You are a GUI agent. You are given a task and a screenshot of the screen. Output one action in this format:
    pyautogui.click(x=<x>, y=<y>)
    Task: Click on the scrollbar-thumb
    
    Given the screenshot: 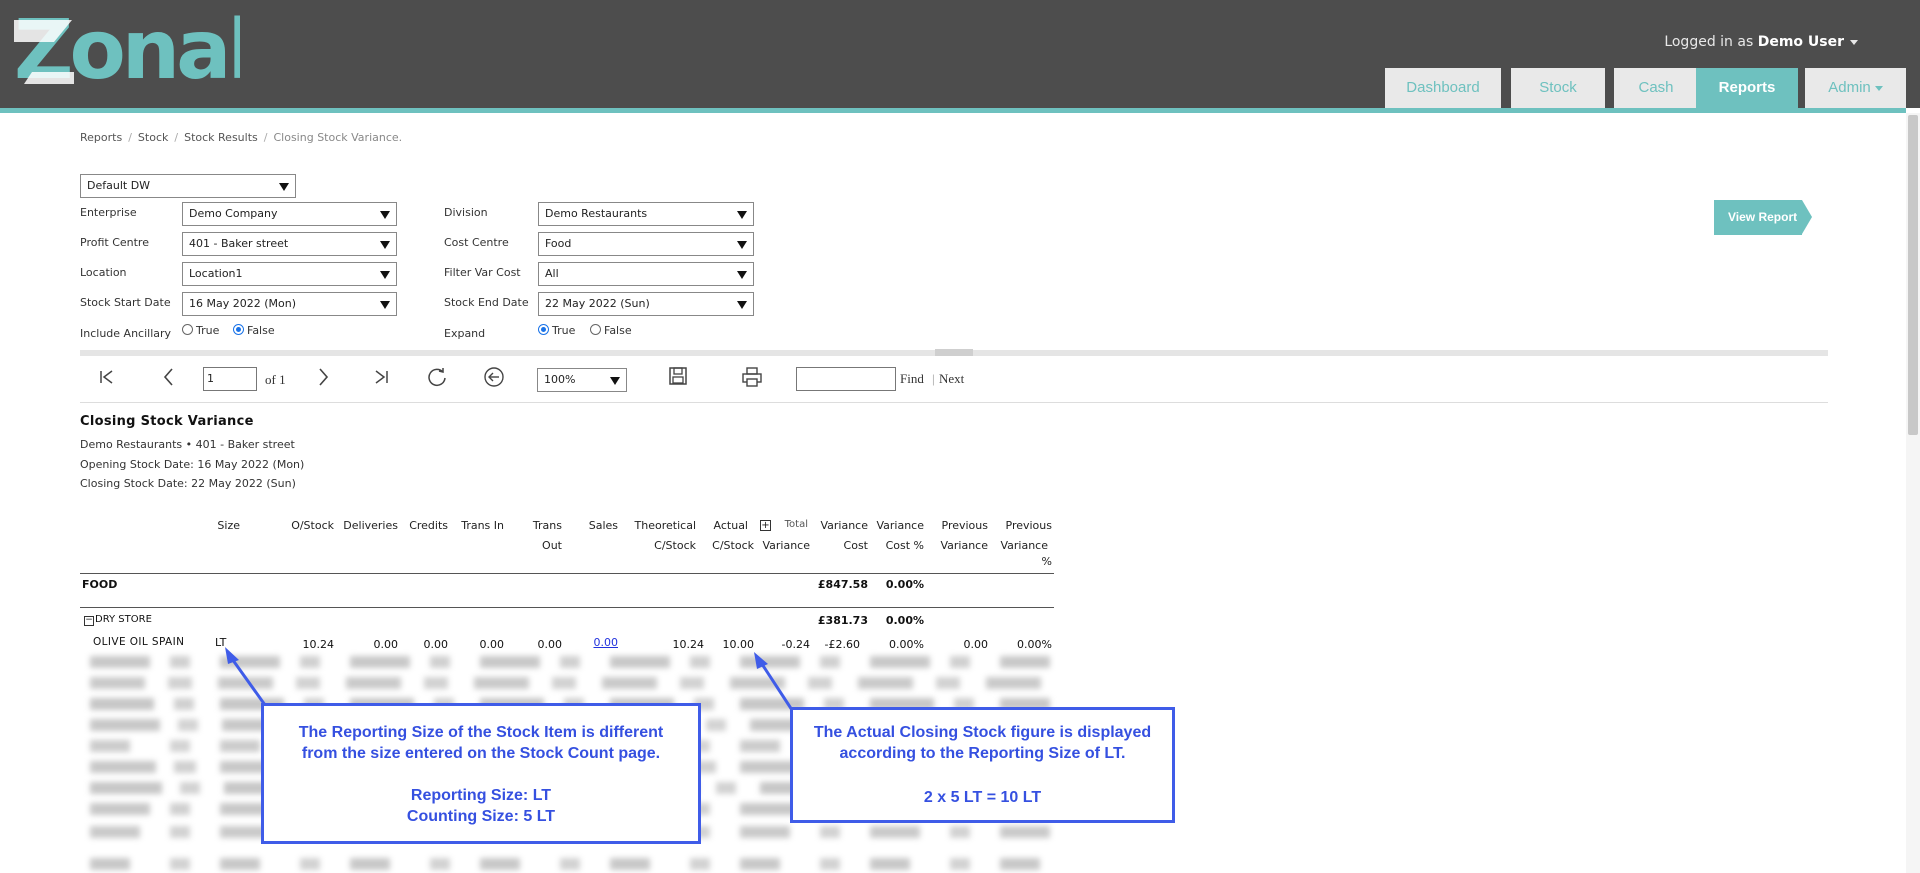 What is the action you would take?
    pyautogui.click(x=1913, y=275)
    